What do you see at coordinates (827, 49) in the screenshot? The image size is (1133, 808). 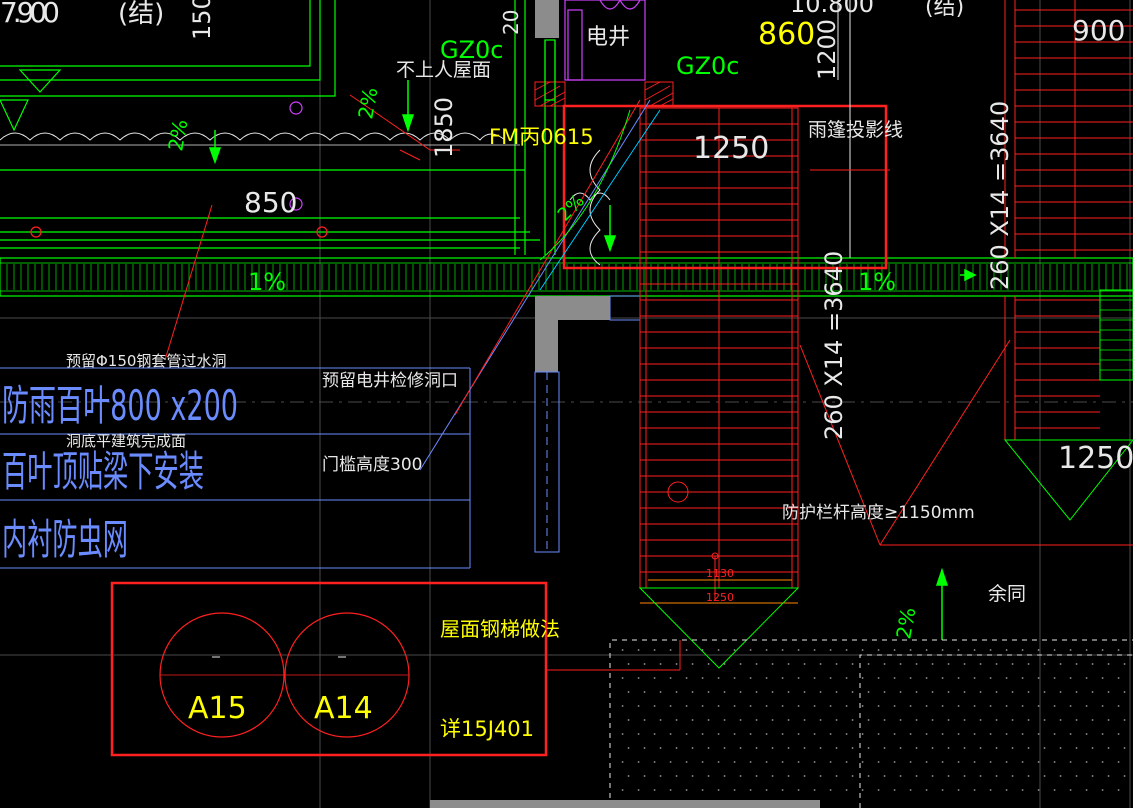 I see `dim-1200: 1200` at bounding box center [827, 49].